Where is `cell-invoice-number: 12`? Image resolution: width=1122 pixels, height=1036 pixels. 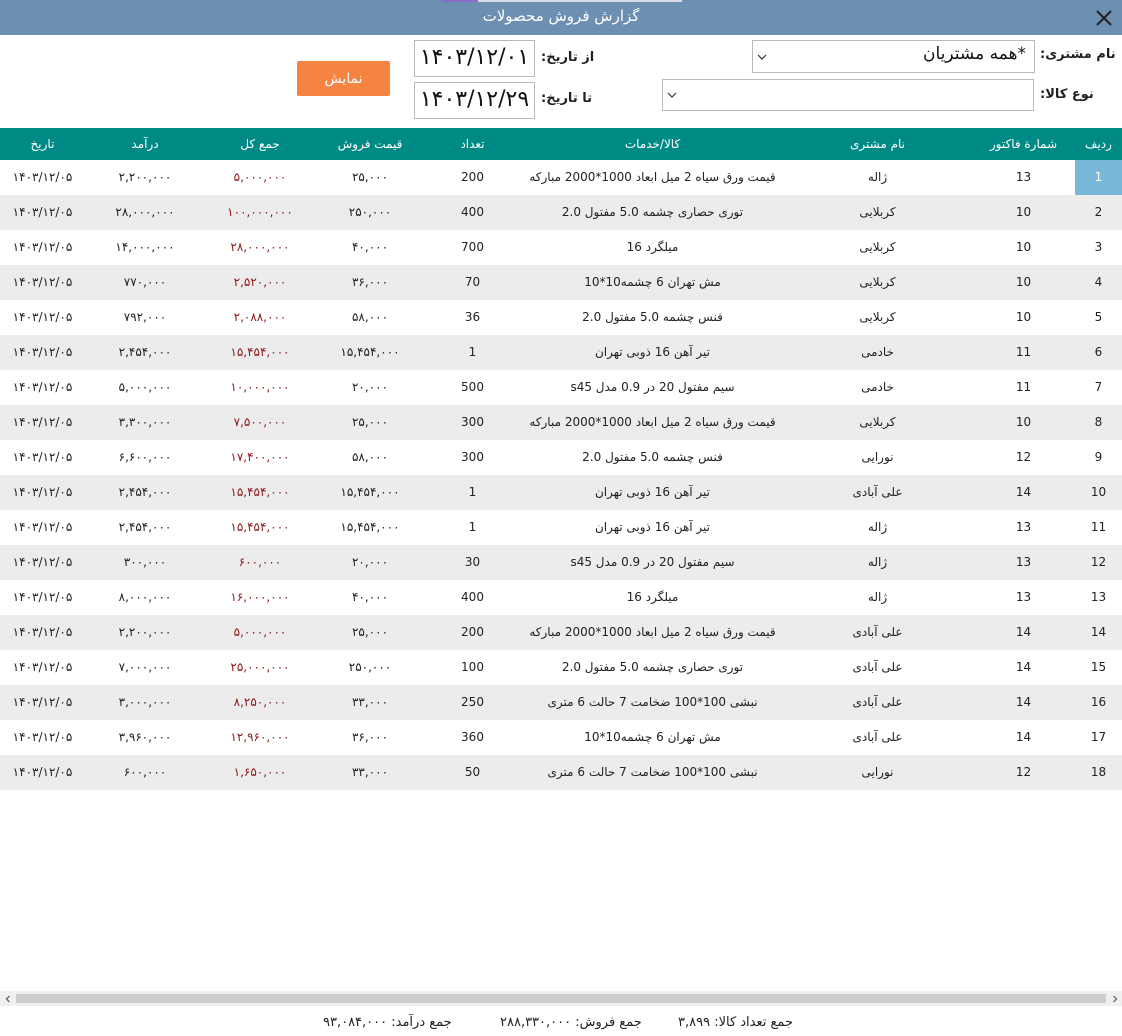
cell-invoice-number: 12 is located at coordinates (1023, 772).